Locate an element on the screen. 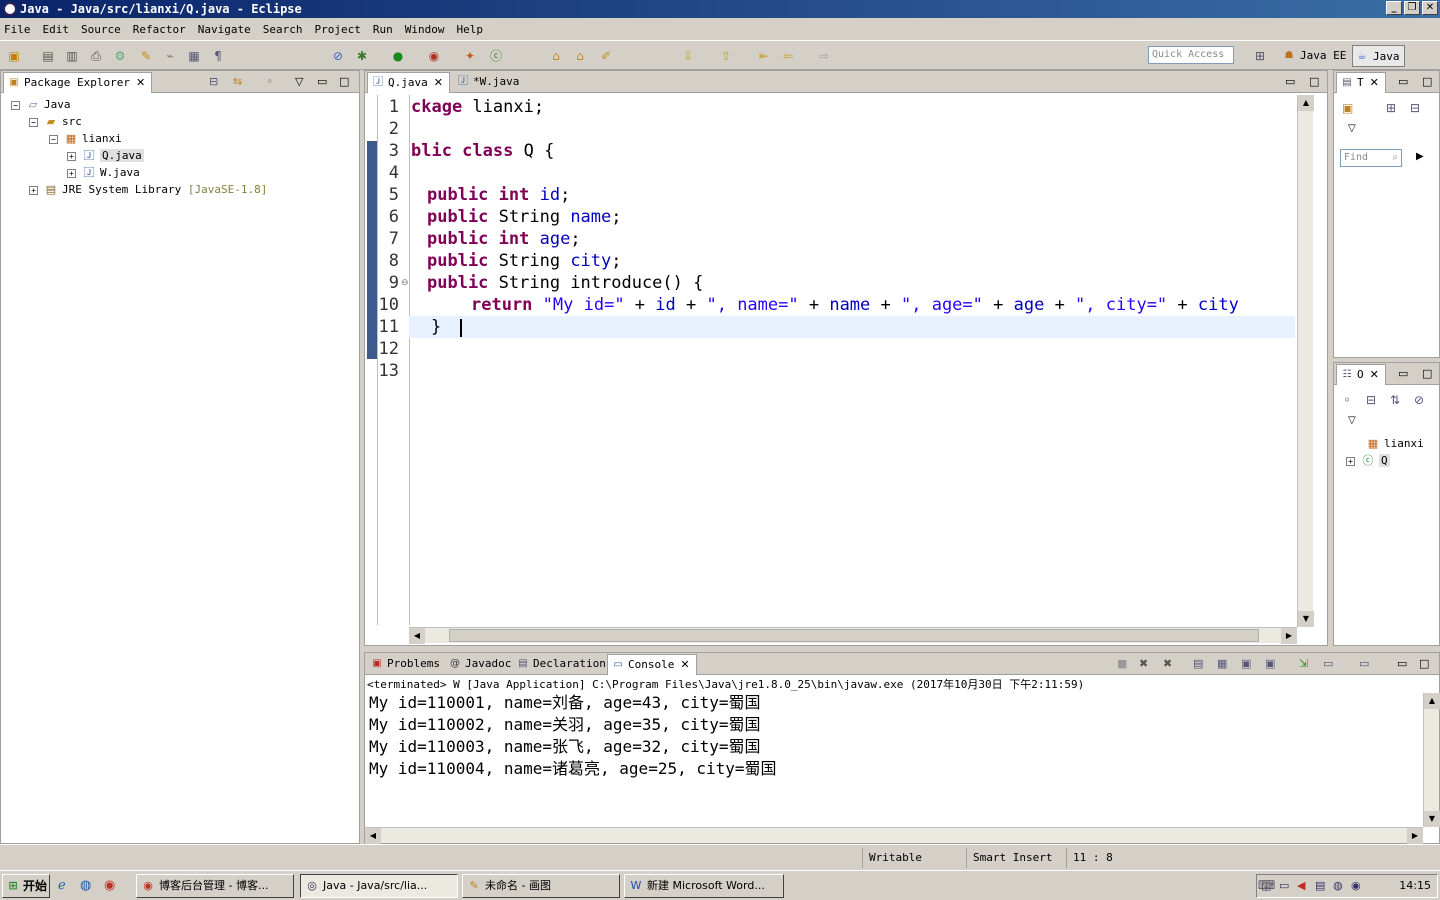  open-perspective-icon: ⊞ is located at coordinates (1260, 56).